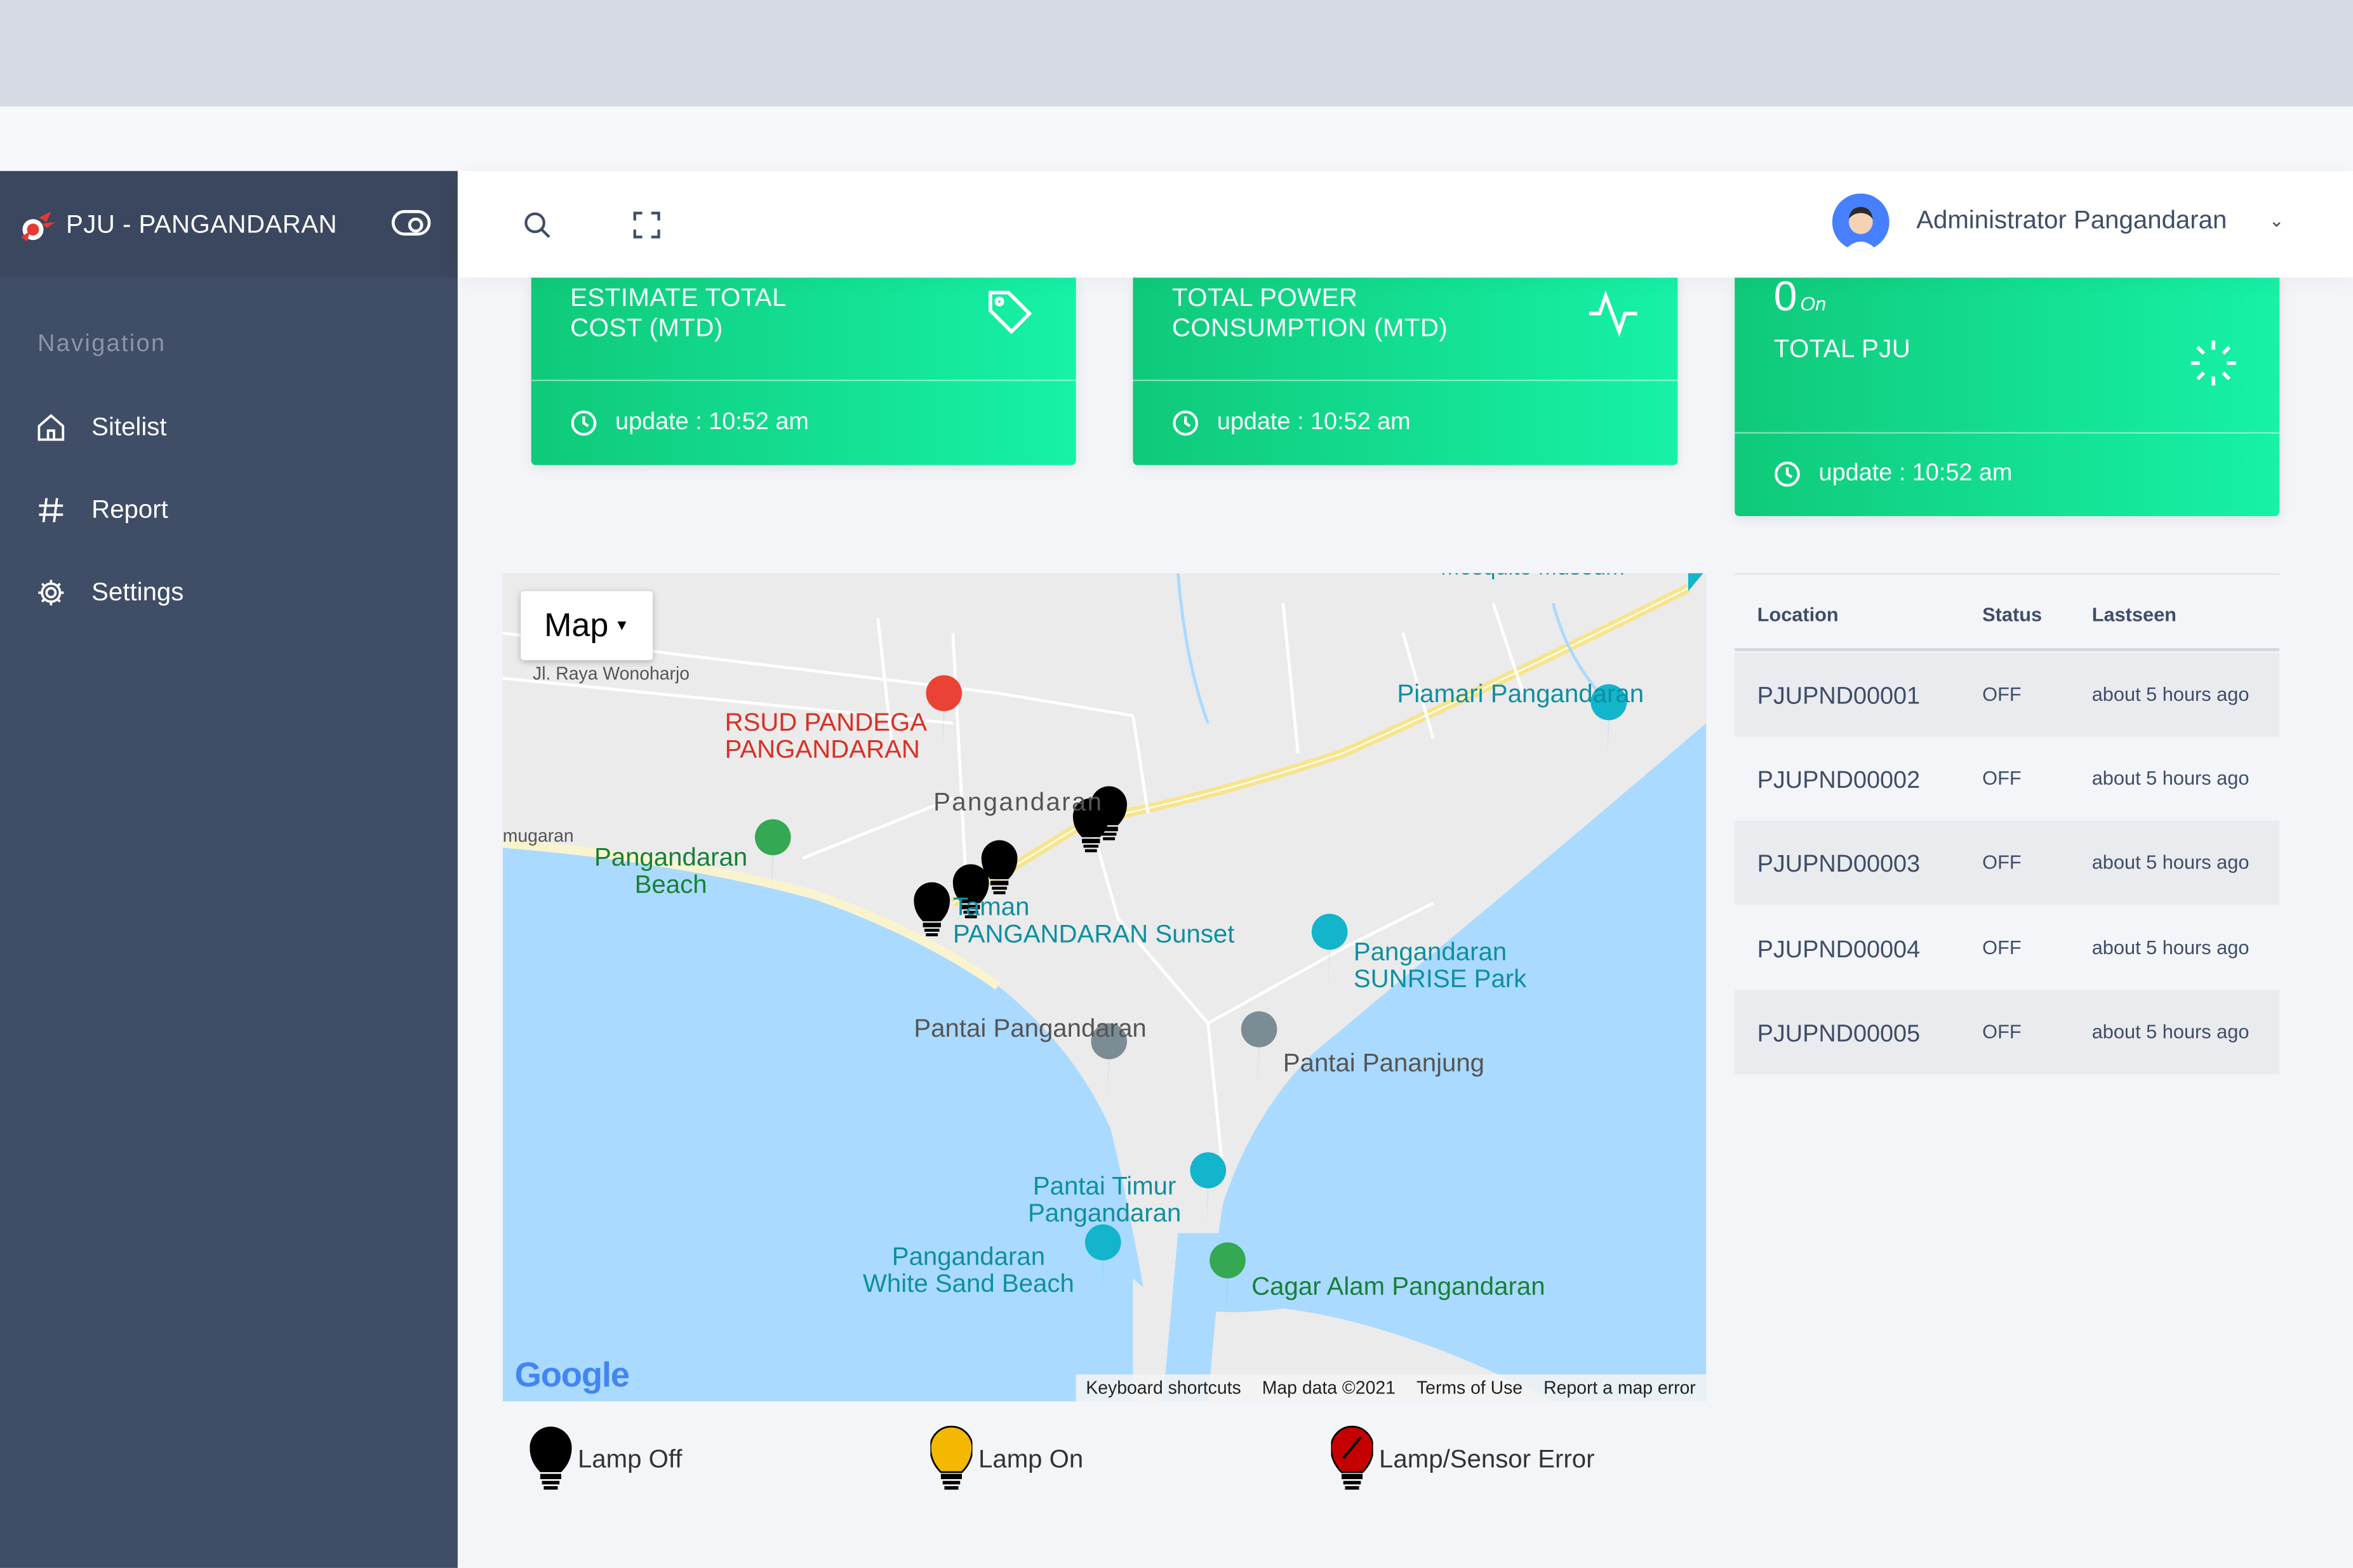  Describe the element at coordinates (51, 510) in the screenshot. I see `hash-icon` at that location.